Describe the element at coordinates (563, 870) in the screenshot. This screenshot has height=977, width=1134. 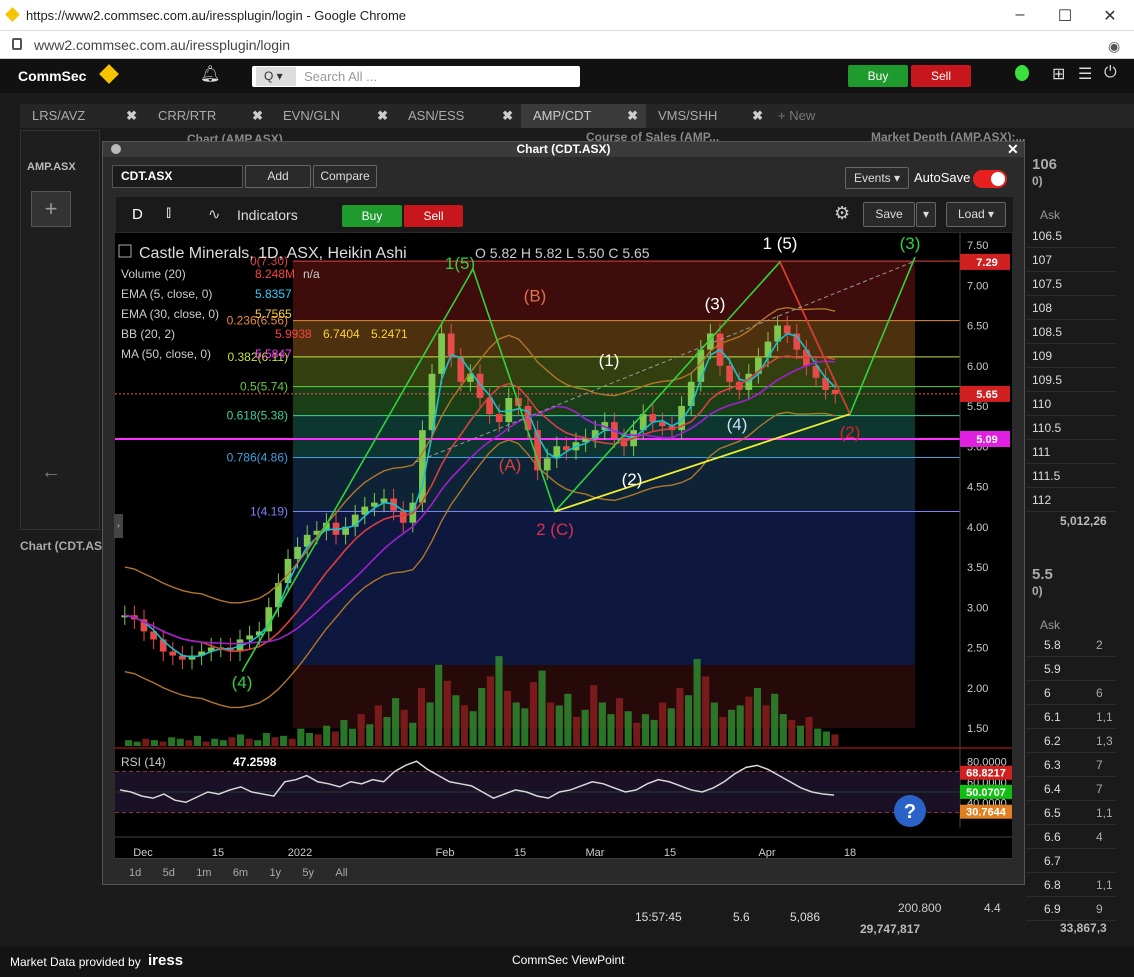
I see `range-selector: 1d 5d 1m 6m 1y 5y All` at that location.